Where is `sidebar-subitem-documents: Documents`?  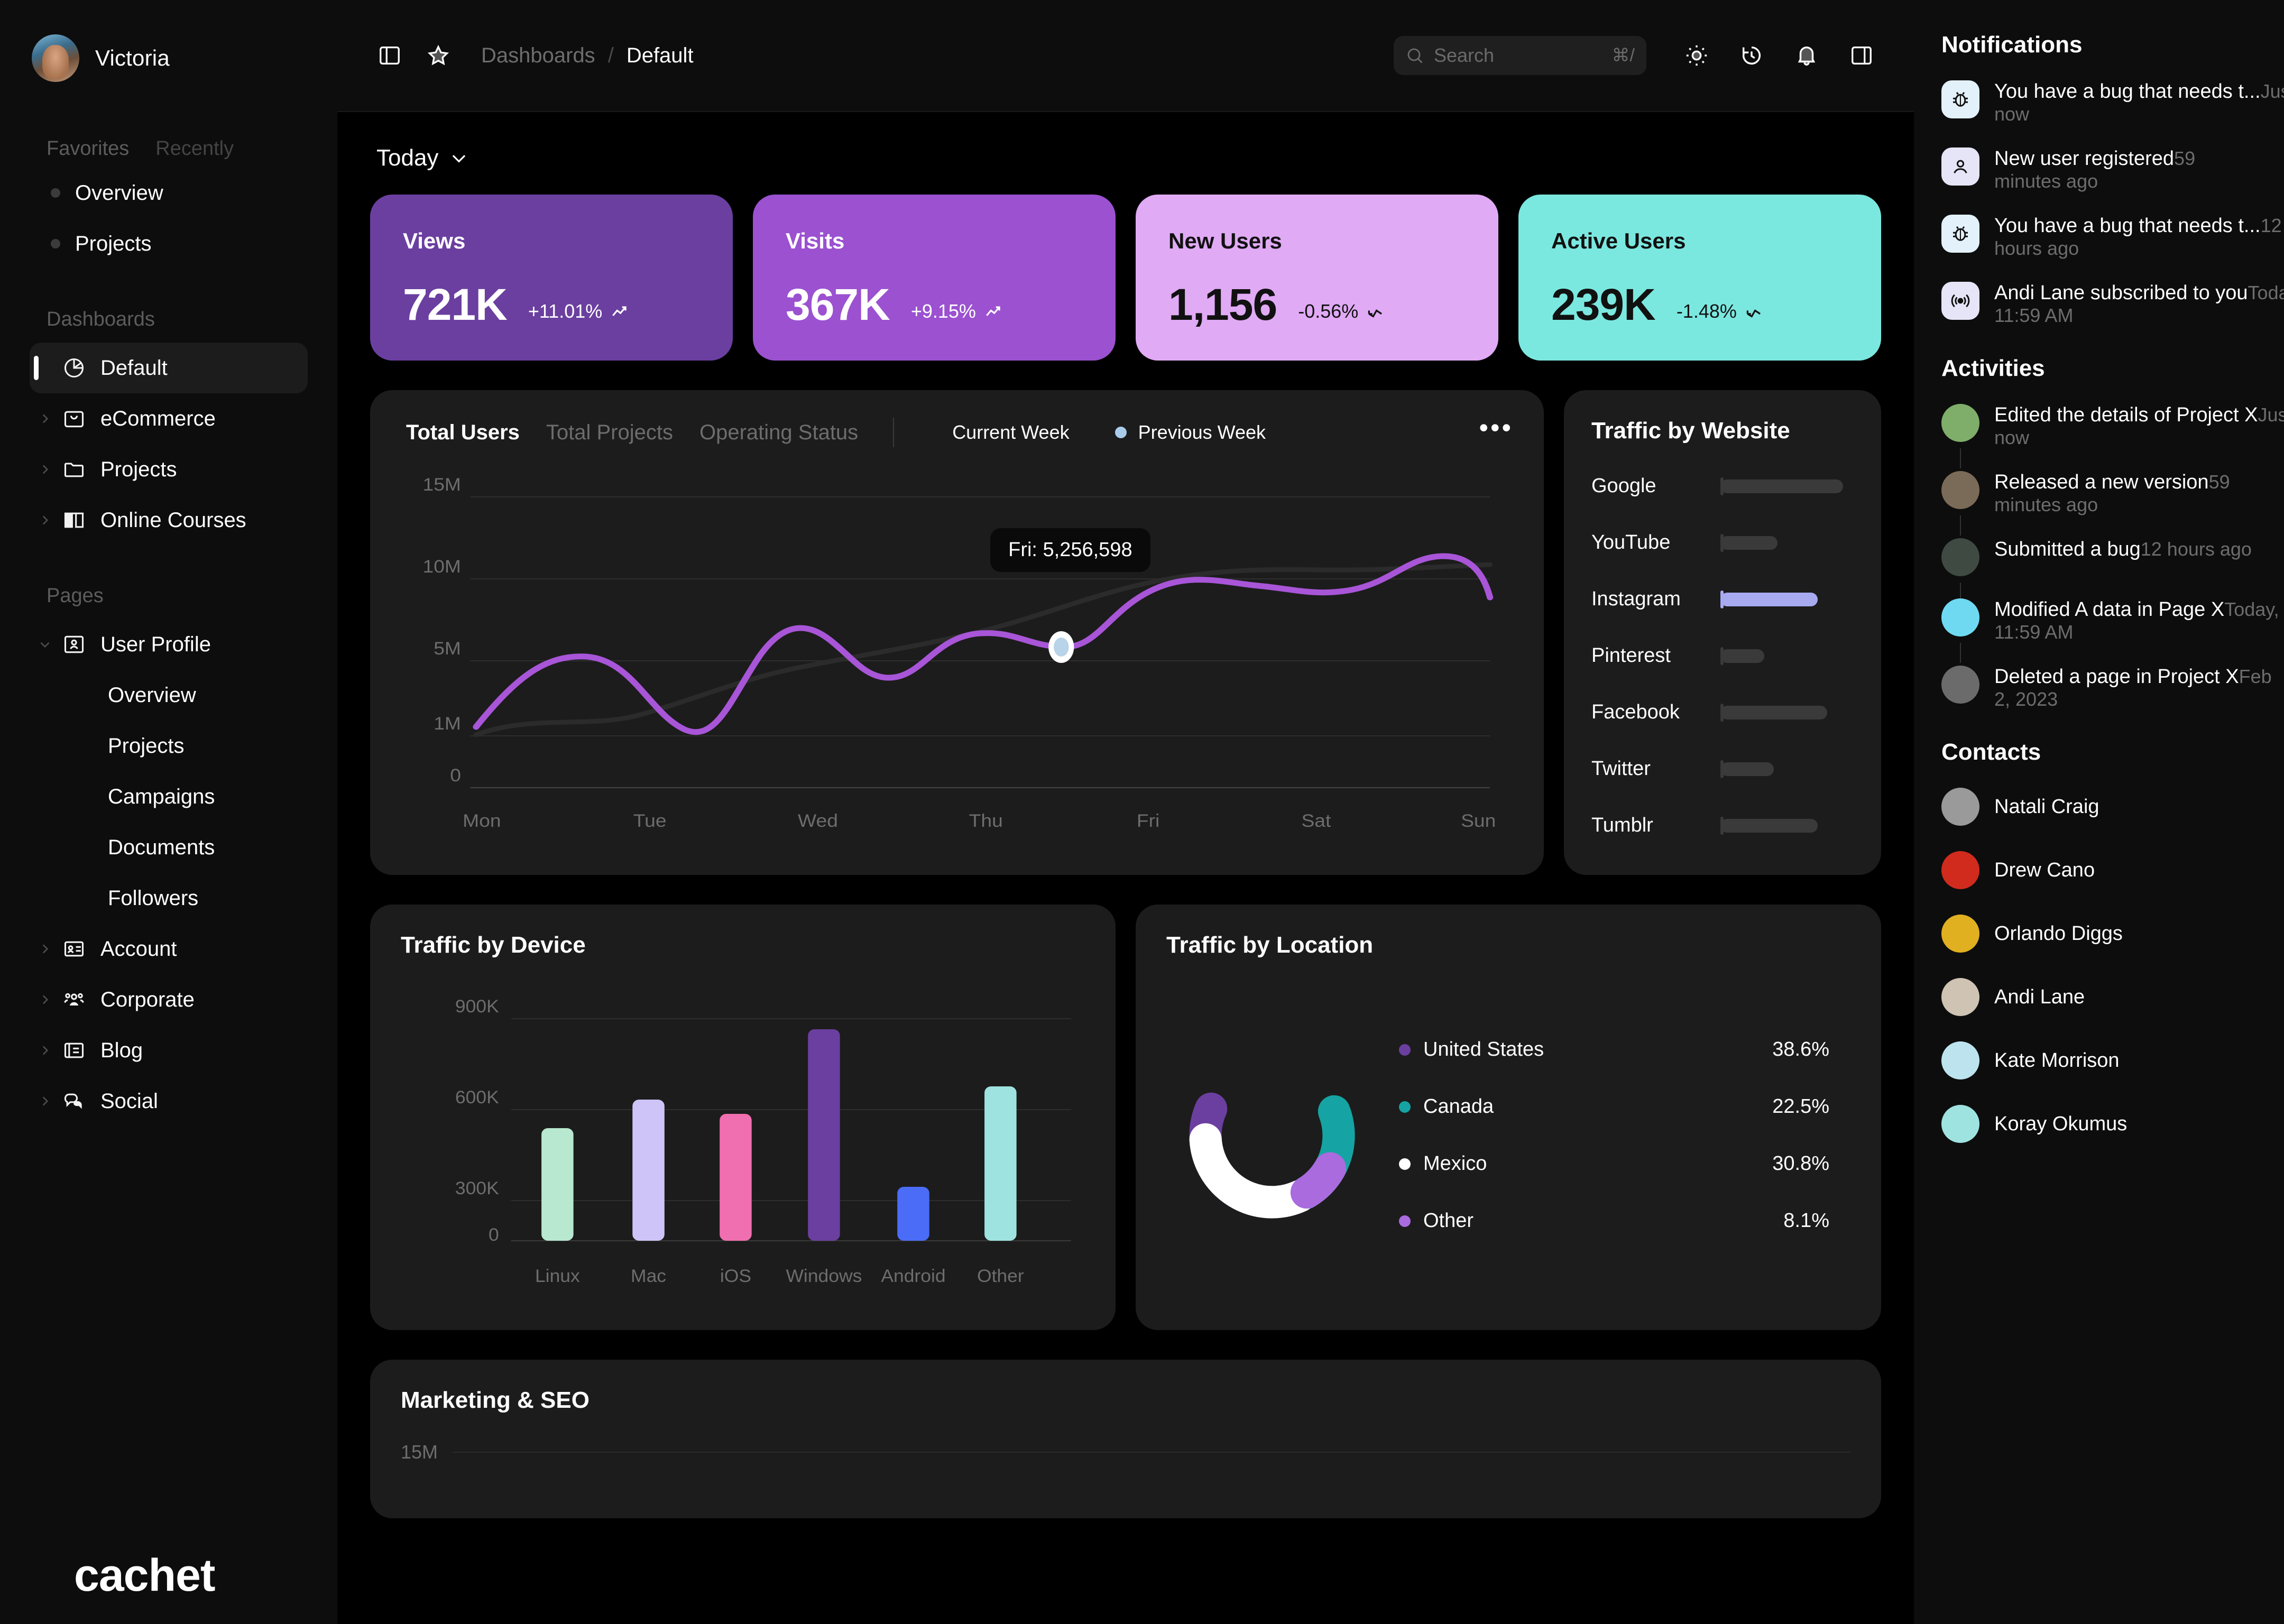 sidebar-subitem-documents: Documents is located at coordinates (168, 847).